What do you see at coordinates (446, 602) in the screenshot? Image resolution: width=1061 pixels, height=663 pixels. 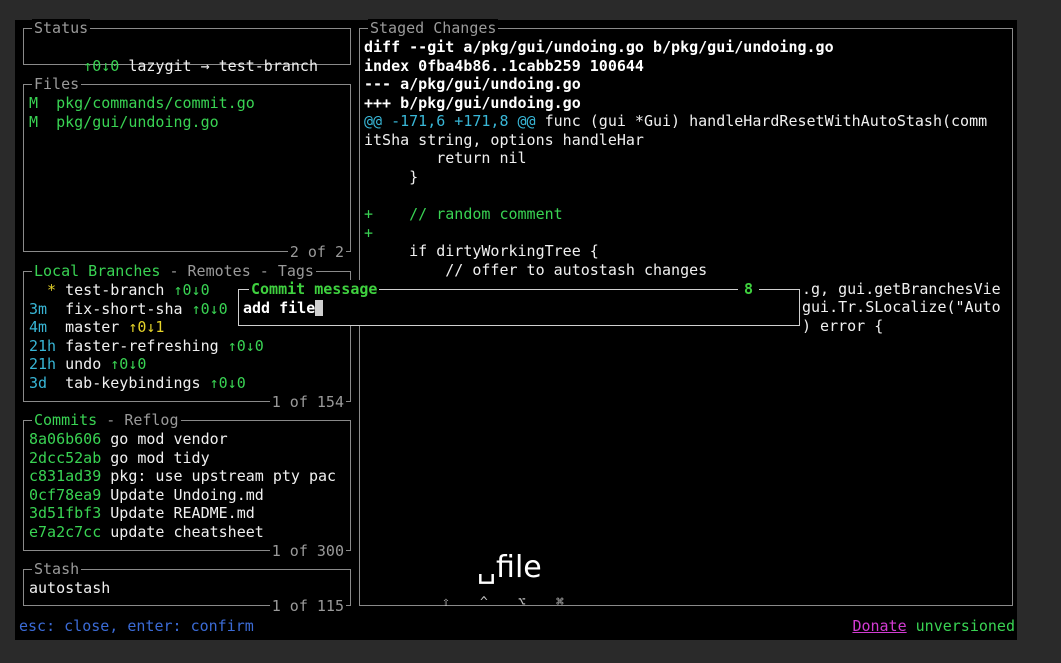 I see `shift-icon: ⇧` at bounding box center [446, 602].